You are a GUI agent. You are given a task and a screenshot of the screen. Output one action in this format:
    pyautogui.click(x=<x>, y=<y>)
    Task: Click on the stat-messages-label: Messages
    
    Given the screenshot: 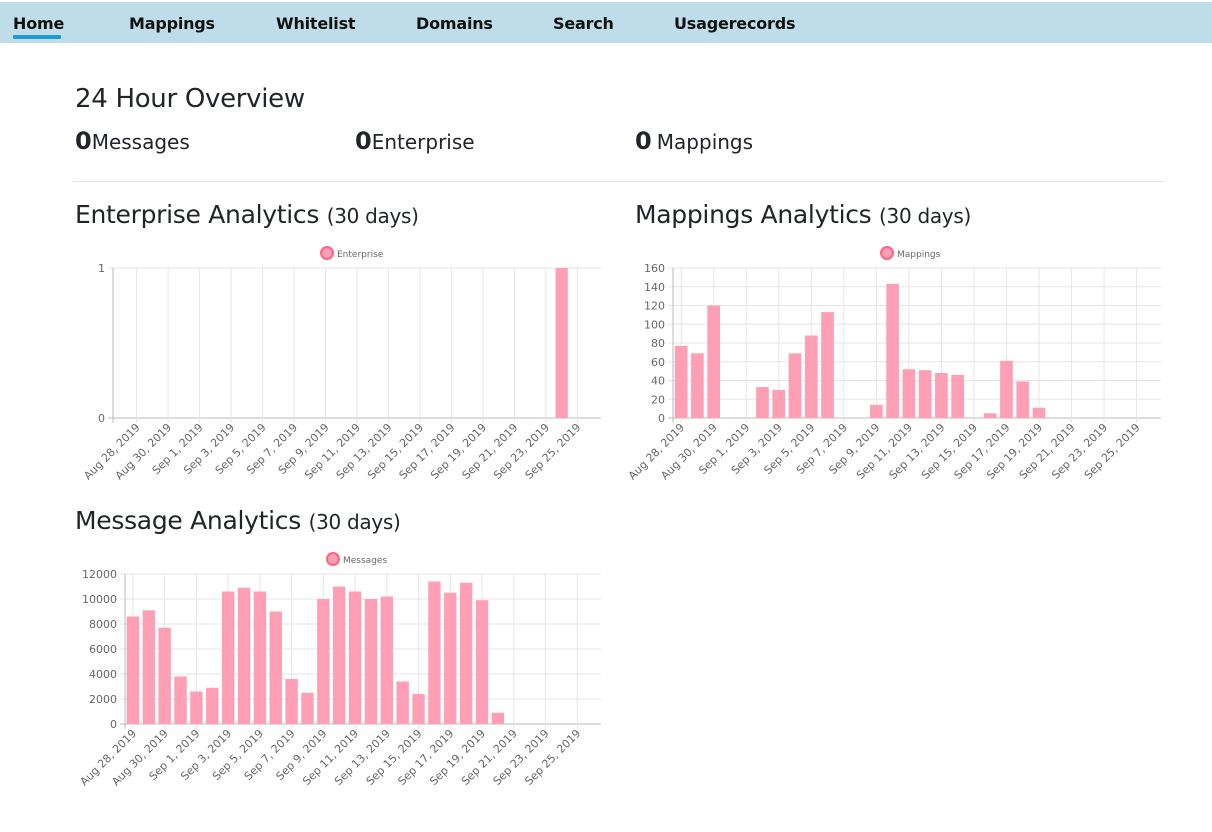 What is the action you would take?
    pyautogui.click(x=140, y=142)
    